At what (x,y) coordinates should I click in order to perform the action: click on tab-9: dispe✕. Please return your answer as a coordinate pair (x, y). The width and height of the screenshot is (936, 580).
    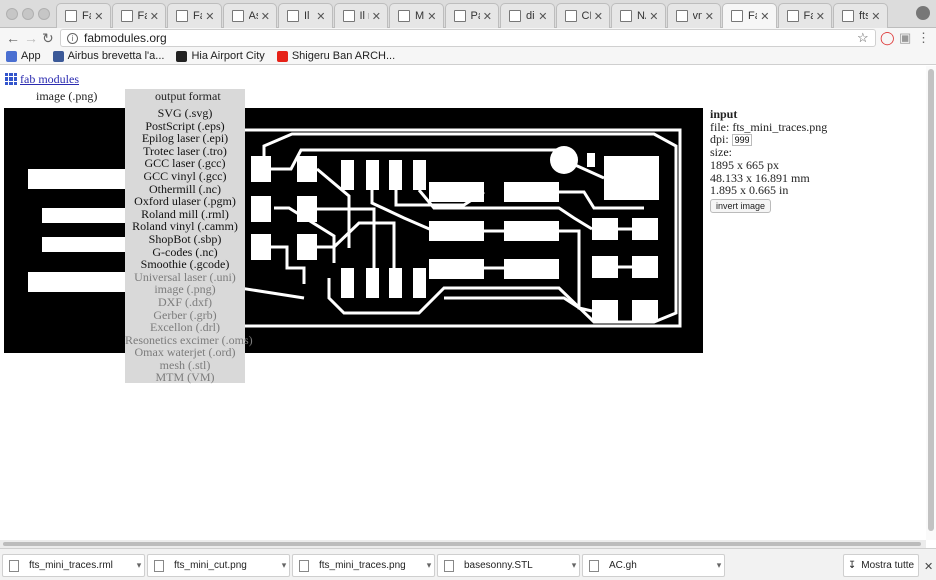
    Looking at the image, I should click on (527, 15).